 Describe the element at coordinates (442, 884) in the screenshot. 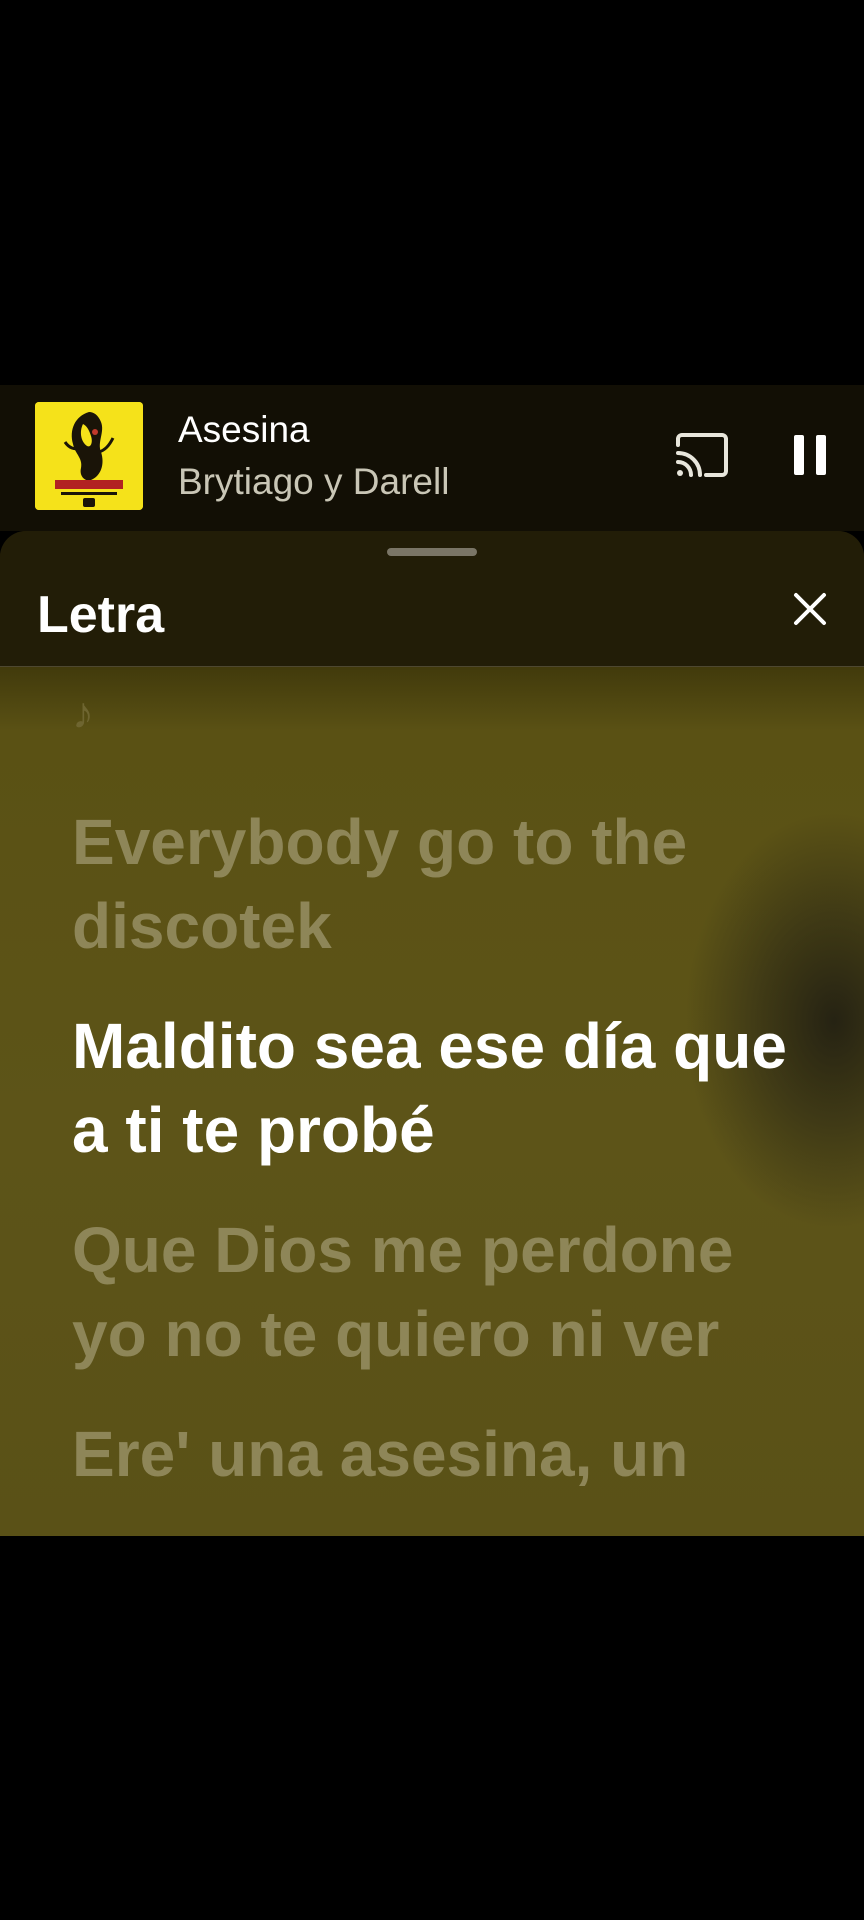

I see `lyric-line: Everybody go to the discotek` at that location.